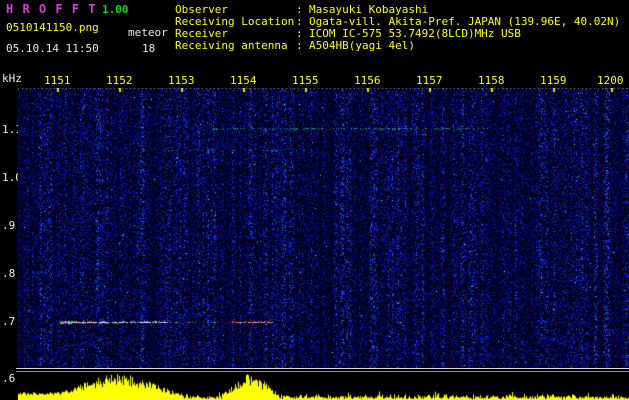 The height and width of the screenshot is (400, 629). What do you see at coordinates (181, 80) in the screenshot?
I see `time-tick-label: 1153` at bounding box center [181, 80].